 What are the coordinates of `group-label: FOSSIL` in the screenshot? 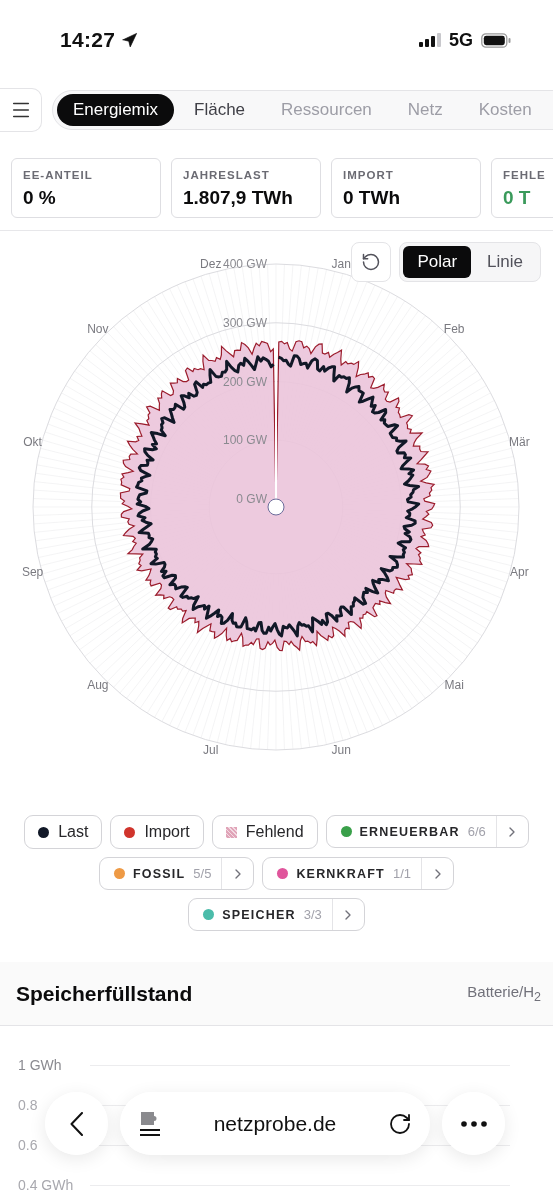 It's located at (159, 873).